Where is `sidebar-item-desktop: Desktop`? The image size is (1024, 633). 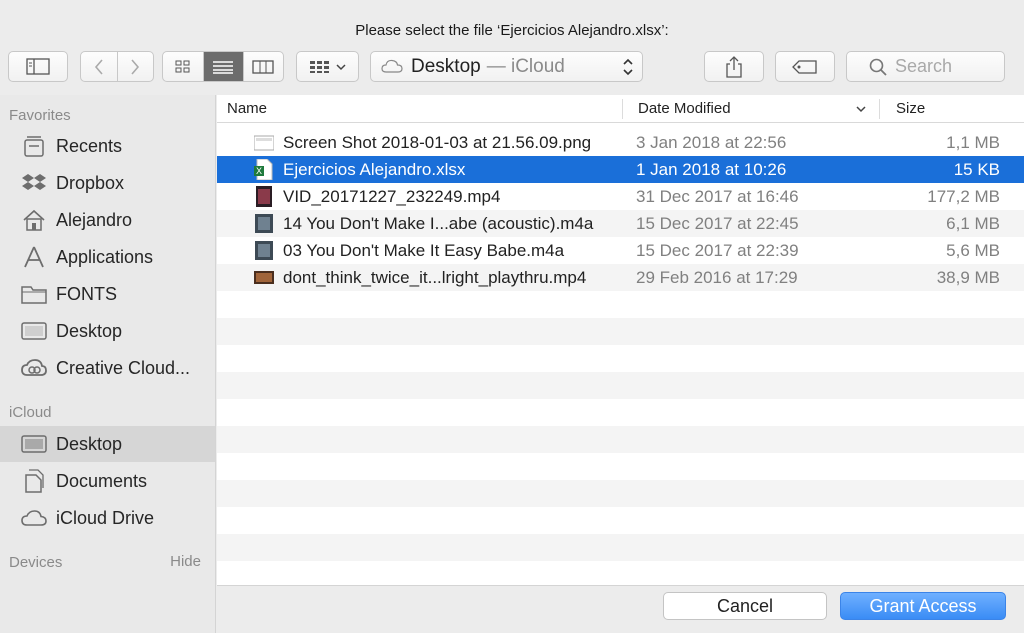 sidebar-item-desktop: Desktop is located at coordinates (107, 331).